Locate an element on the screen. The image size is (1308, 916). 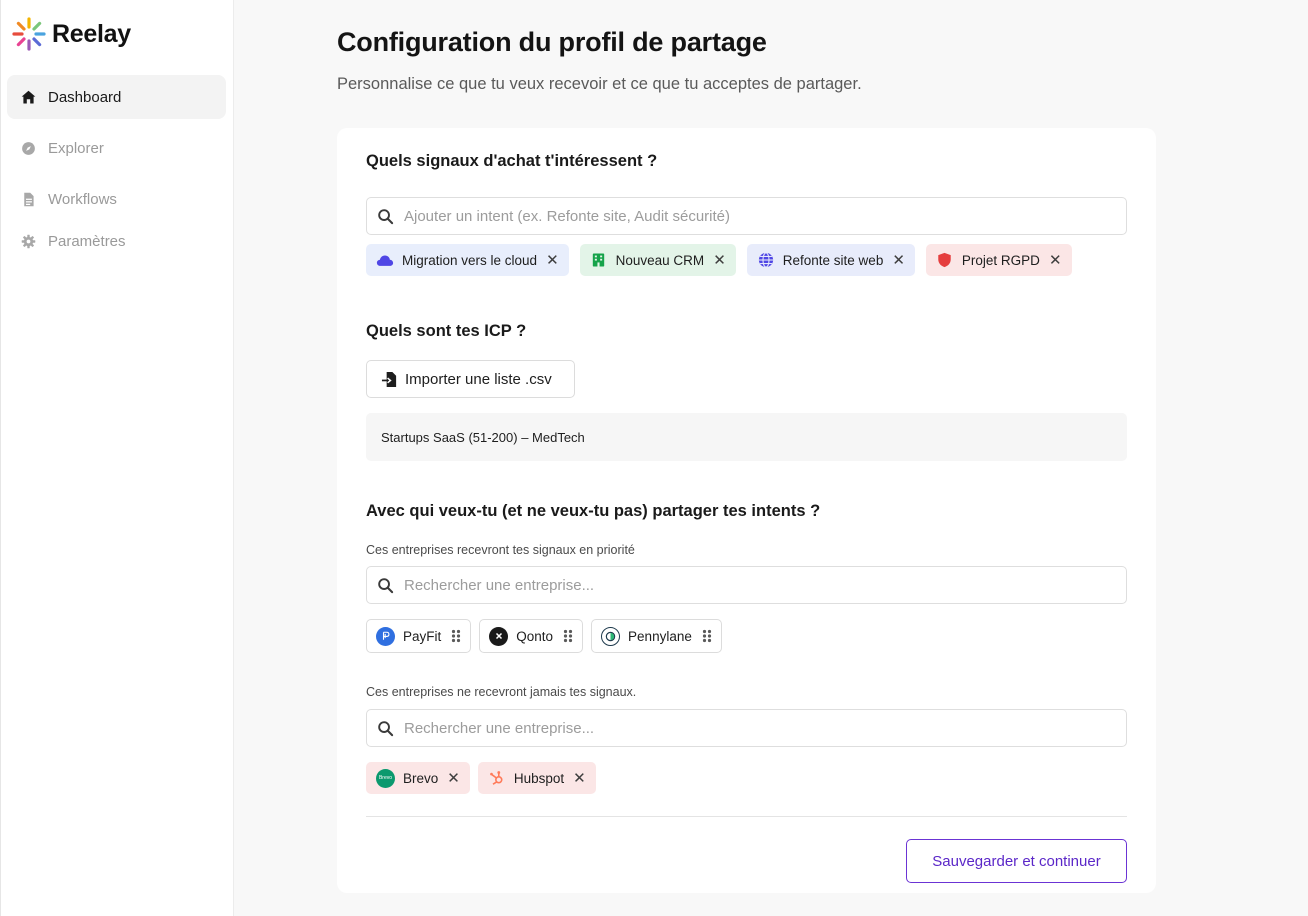
shield-icon is located at coordinates (945, 260).